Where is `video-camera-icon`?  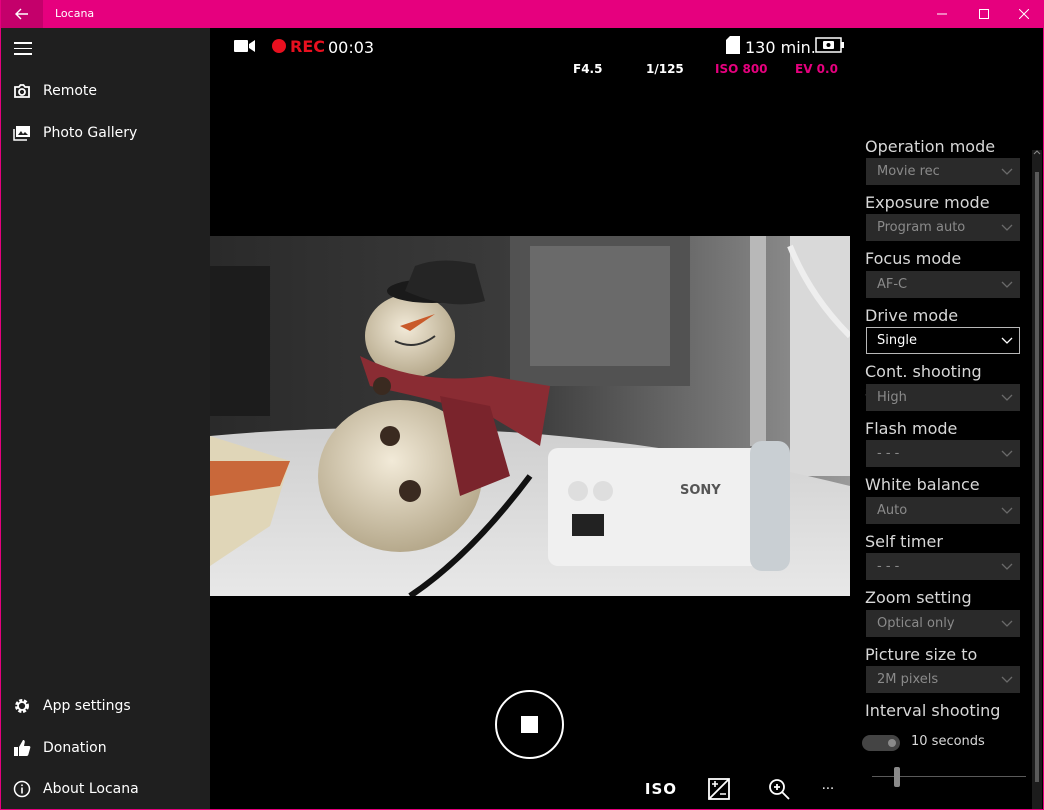
video-camera-icon is located at coordinates (244, 46).